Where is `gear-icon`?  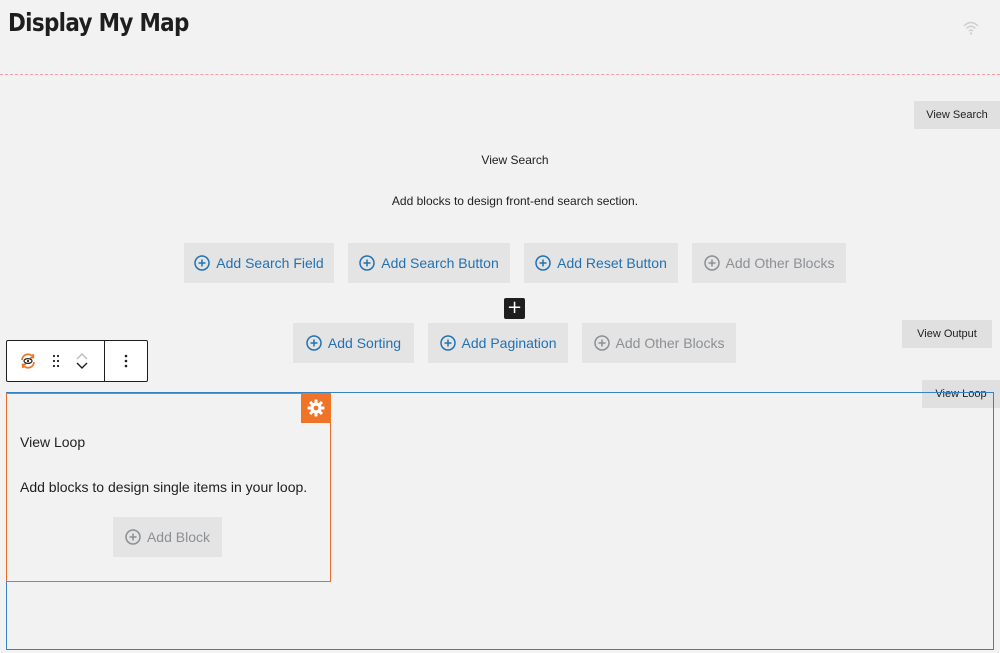
gear-icon is located at coordinates (316, 408).